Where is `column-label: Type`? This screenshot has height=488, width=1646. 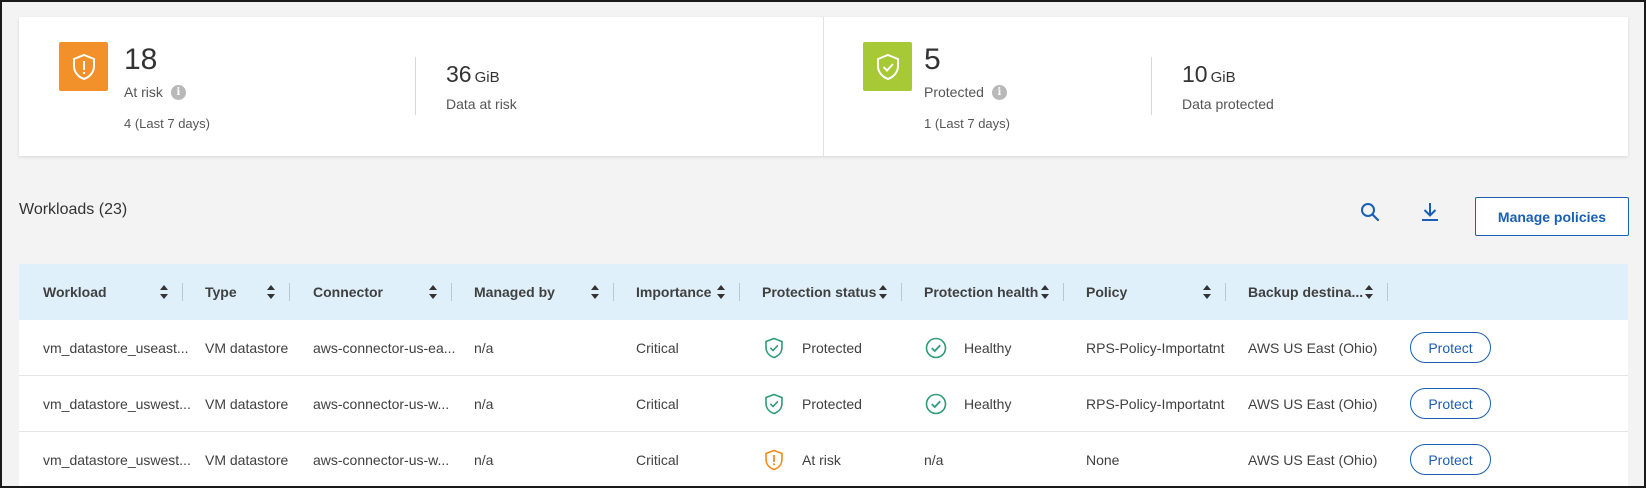
column-label: Type is located at coordinates (221, 292).